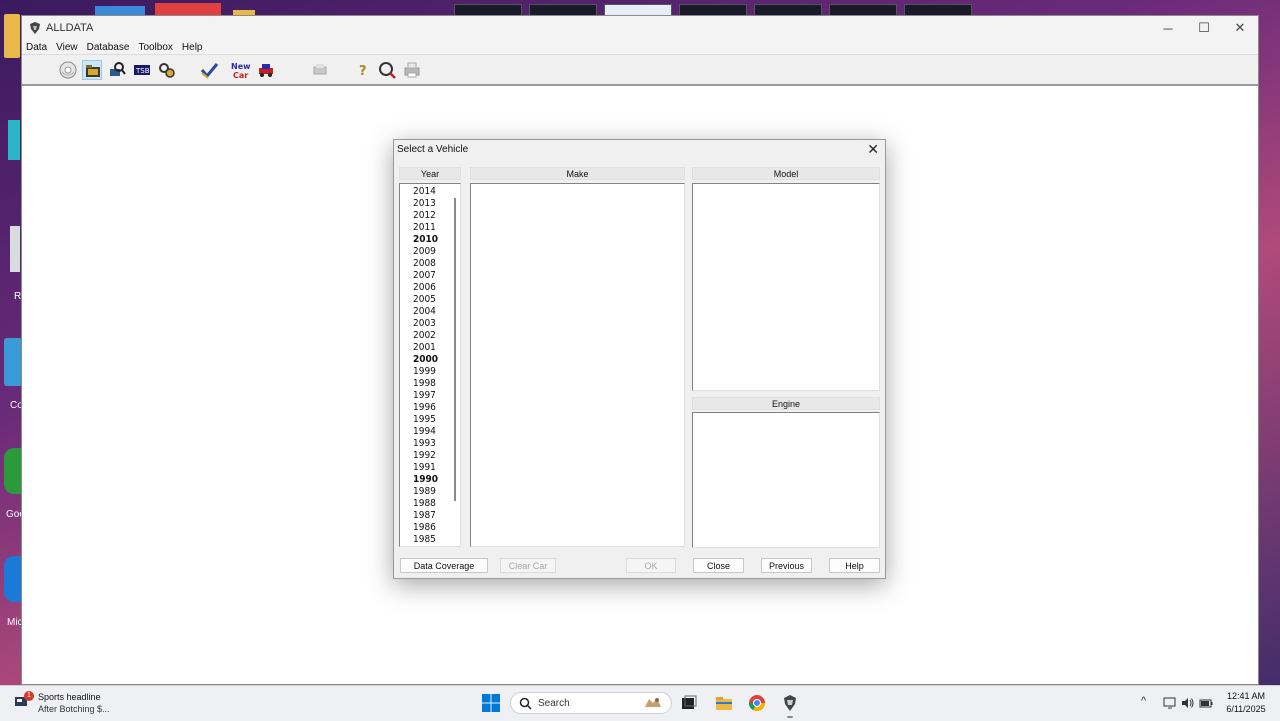 The image size is (1280, 721). Describe the element at coordinates (525, 703) in the screenshot. I see `search-icon` at that location.